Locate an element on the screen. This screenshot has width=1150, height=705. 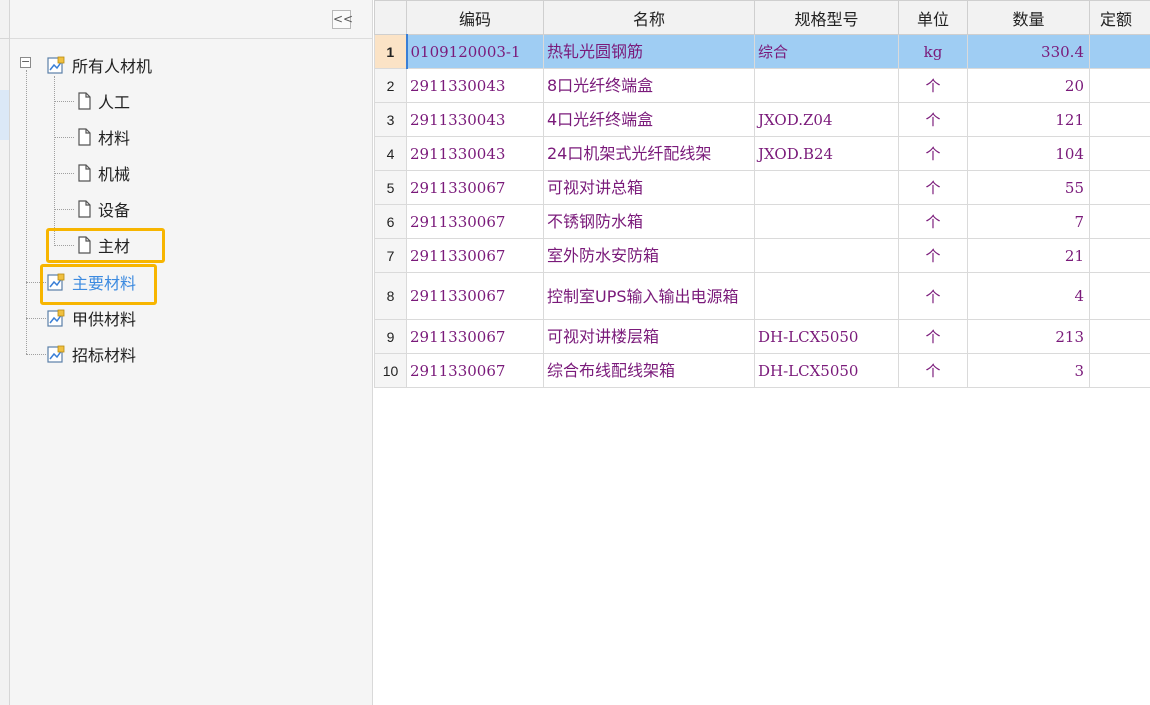
spec-cell: JXOD.Z04 is located at coordinates (826, 119).